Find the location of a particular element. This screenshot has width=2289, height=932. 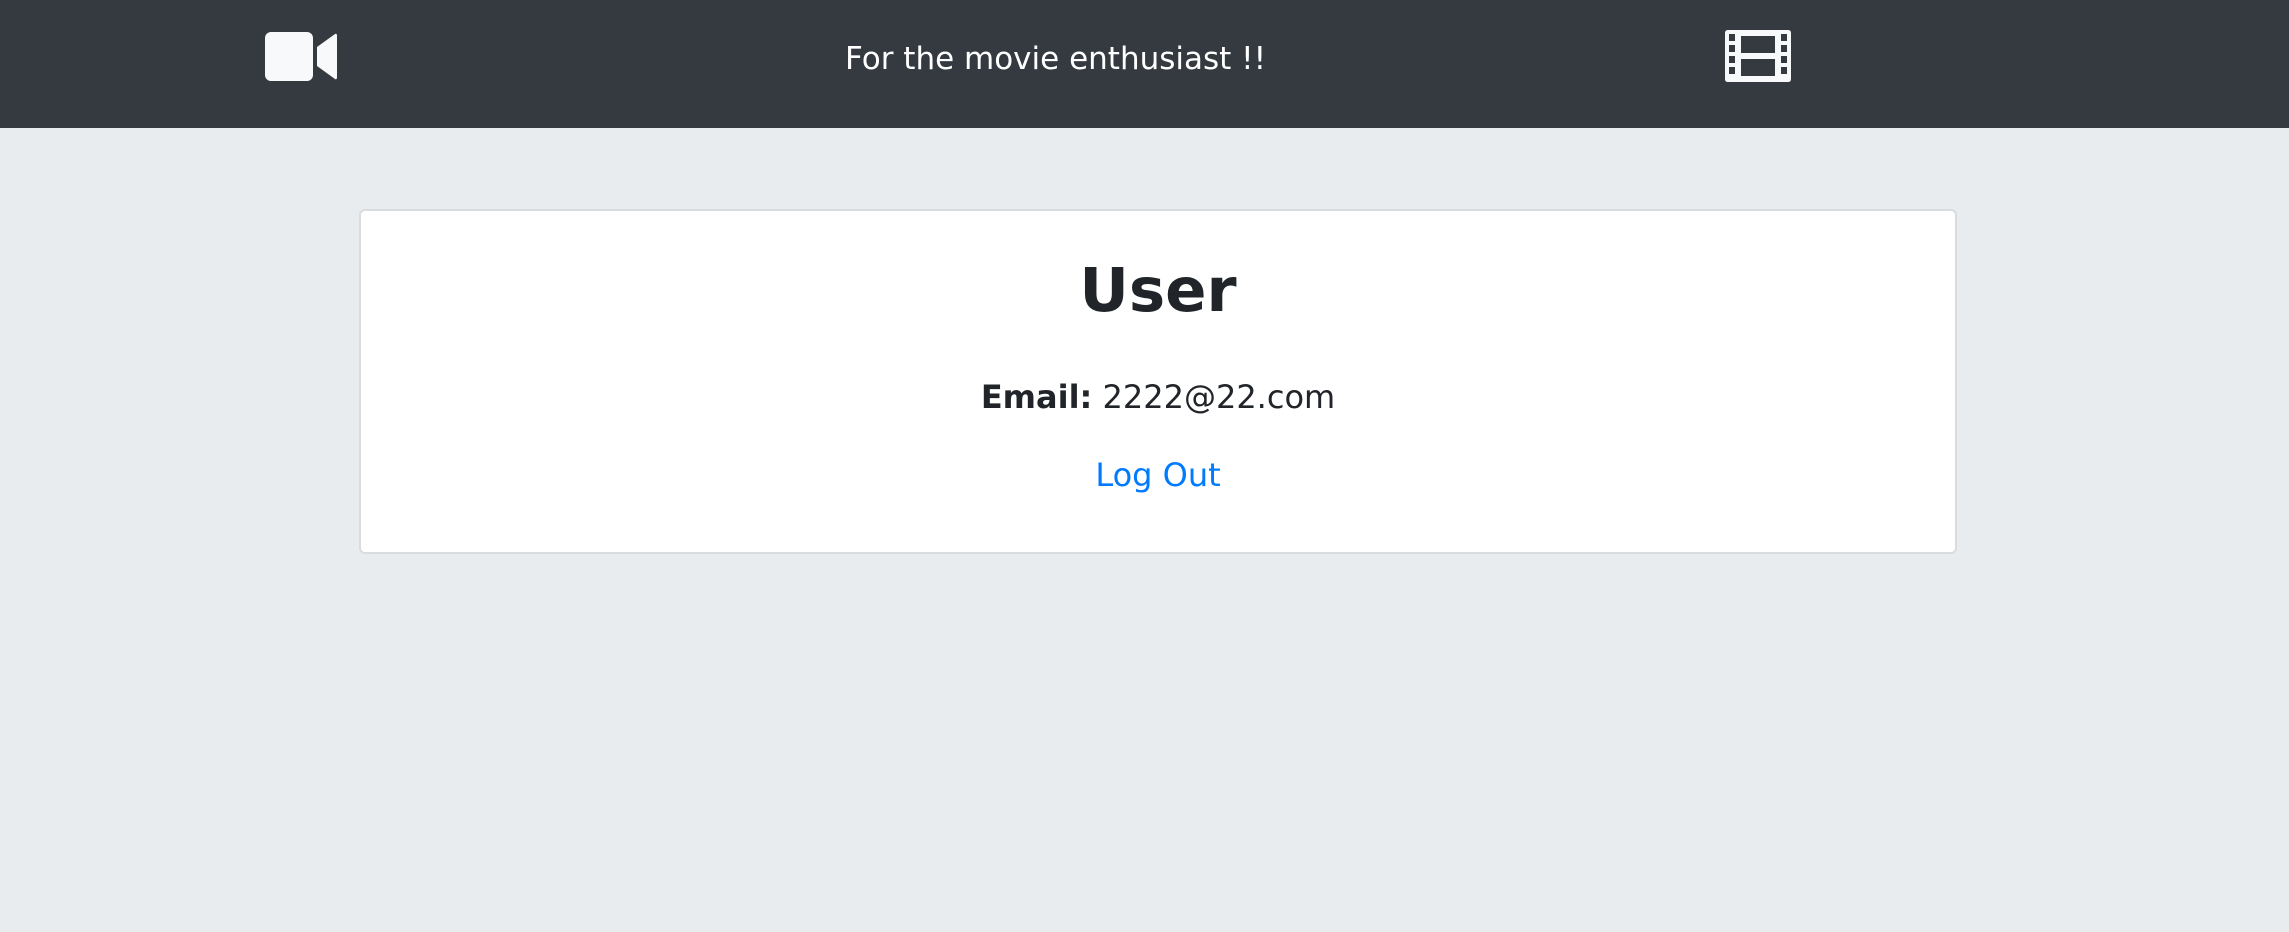

logout-link: Log Out is located at coordinates (1157, 475).